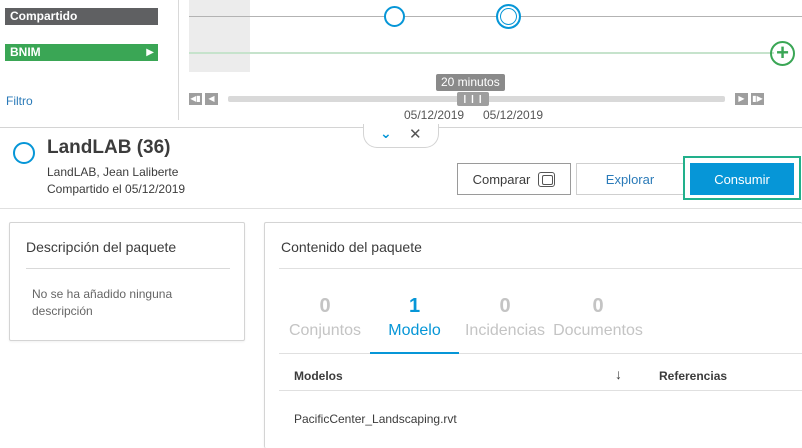 This screenshot has width=802, height=448. Describe the element at coordinates (693, 376) in the screenshot. I see `column-header-references: Referencias` at that location.